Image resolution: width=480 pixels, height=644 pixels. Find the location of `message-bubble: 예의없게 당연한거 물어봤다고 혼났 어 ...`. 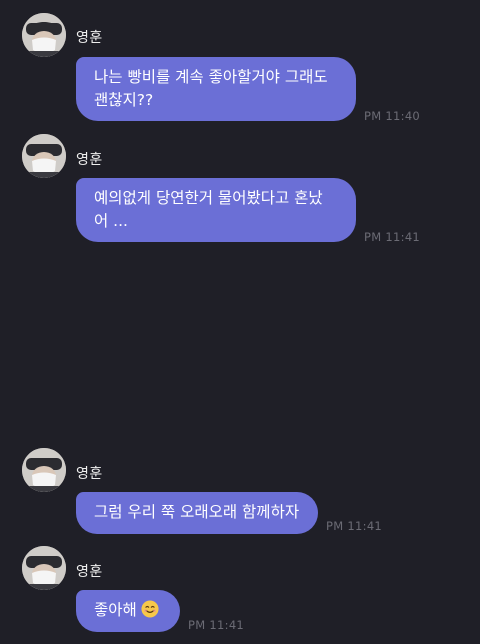

message-bubble: 예의없게 당연한거 물어봤다고 혼났 어 ... is located at coordinates (216, 210).